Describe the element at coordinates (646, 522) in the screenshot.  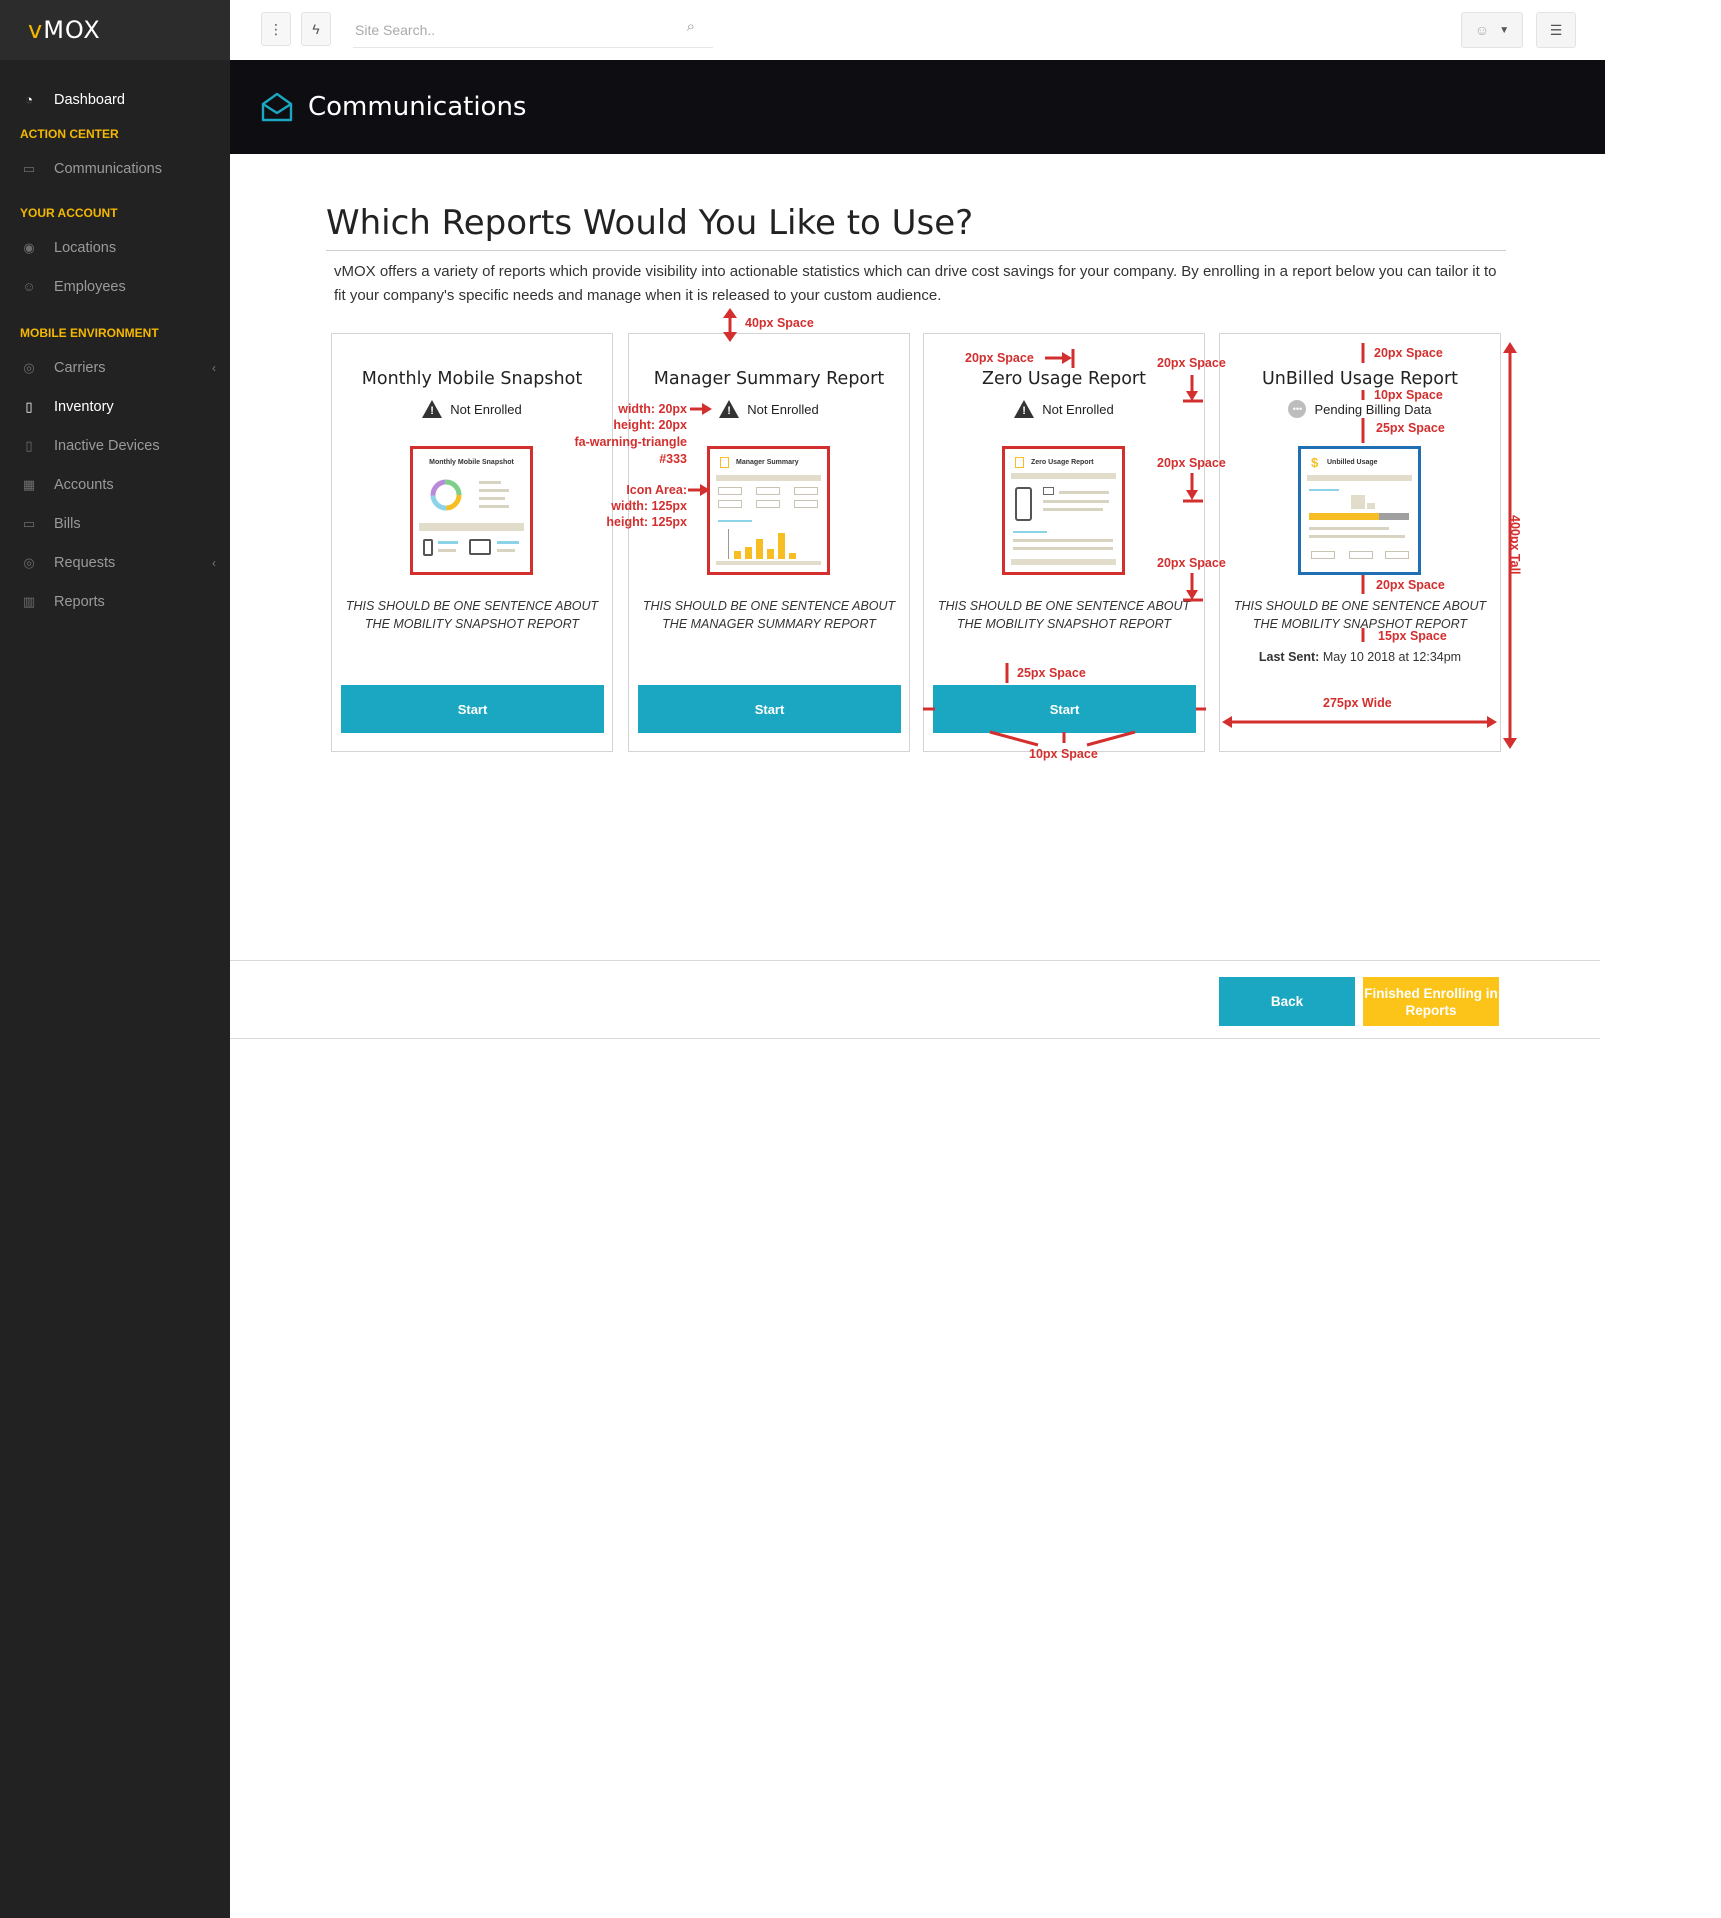
I see `annotation-label: height: 125px` at that location.